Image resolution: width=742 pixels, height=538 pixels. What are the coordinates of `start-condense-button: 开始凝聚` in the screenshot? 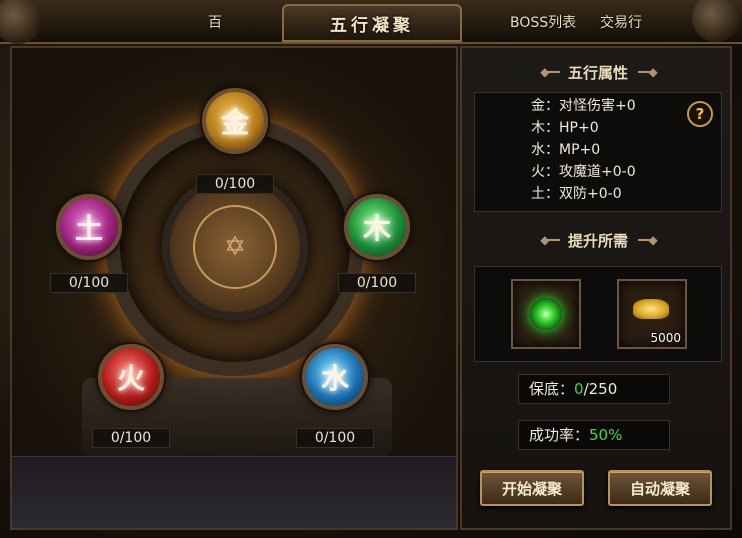 It's located at (532, 488).